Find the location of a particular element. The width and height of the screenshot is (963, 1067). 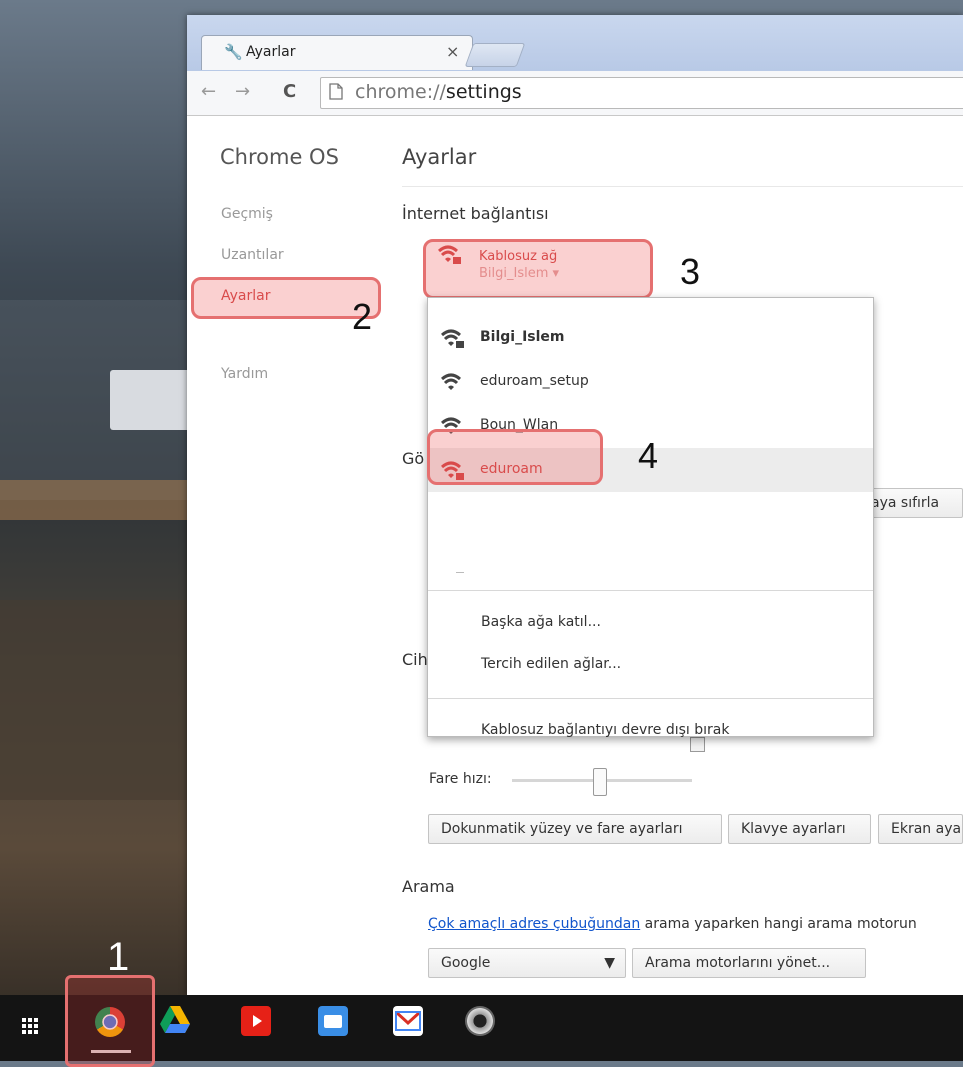

keyboard-settings-button: Klavye ayarları is located at coordinates (799, 829).